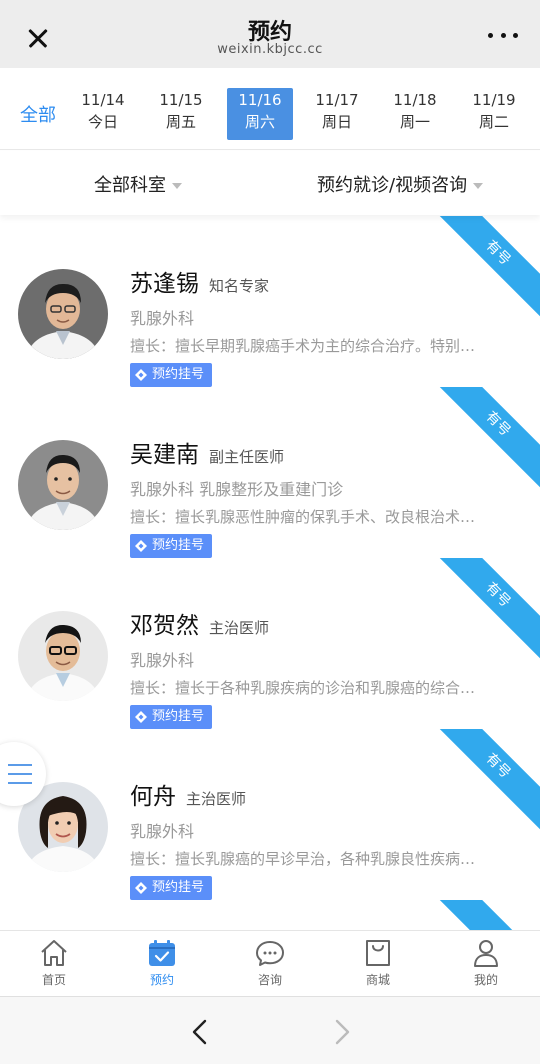 Image resolution: width=540 pixels, height=1064 pixels. What do you see at coordinates (161, 980) in the screenshot?
I see `tab-appointment-label: 预约` at bounding box center [161, 980].